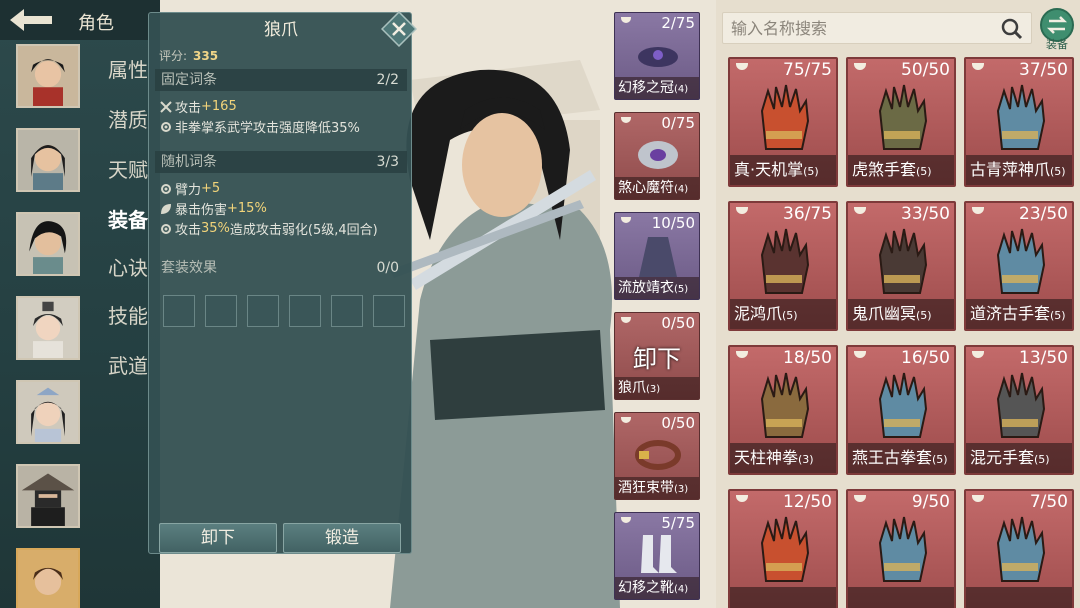 Image resolution: width=1080 pixels, height=608 pixels. I want to click on unequip-button: 卸下, so click(218, 538).